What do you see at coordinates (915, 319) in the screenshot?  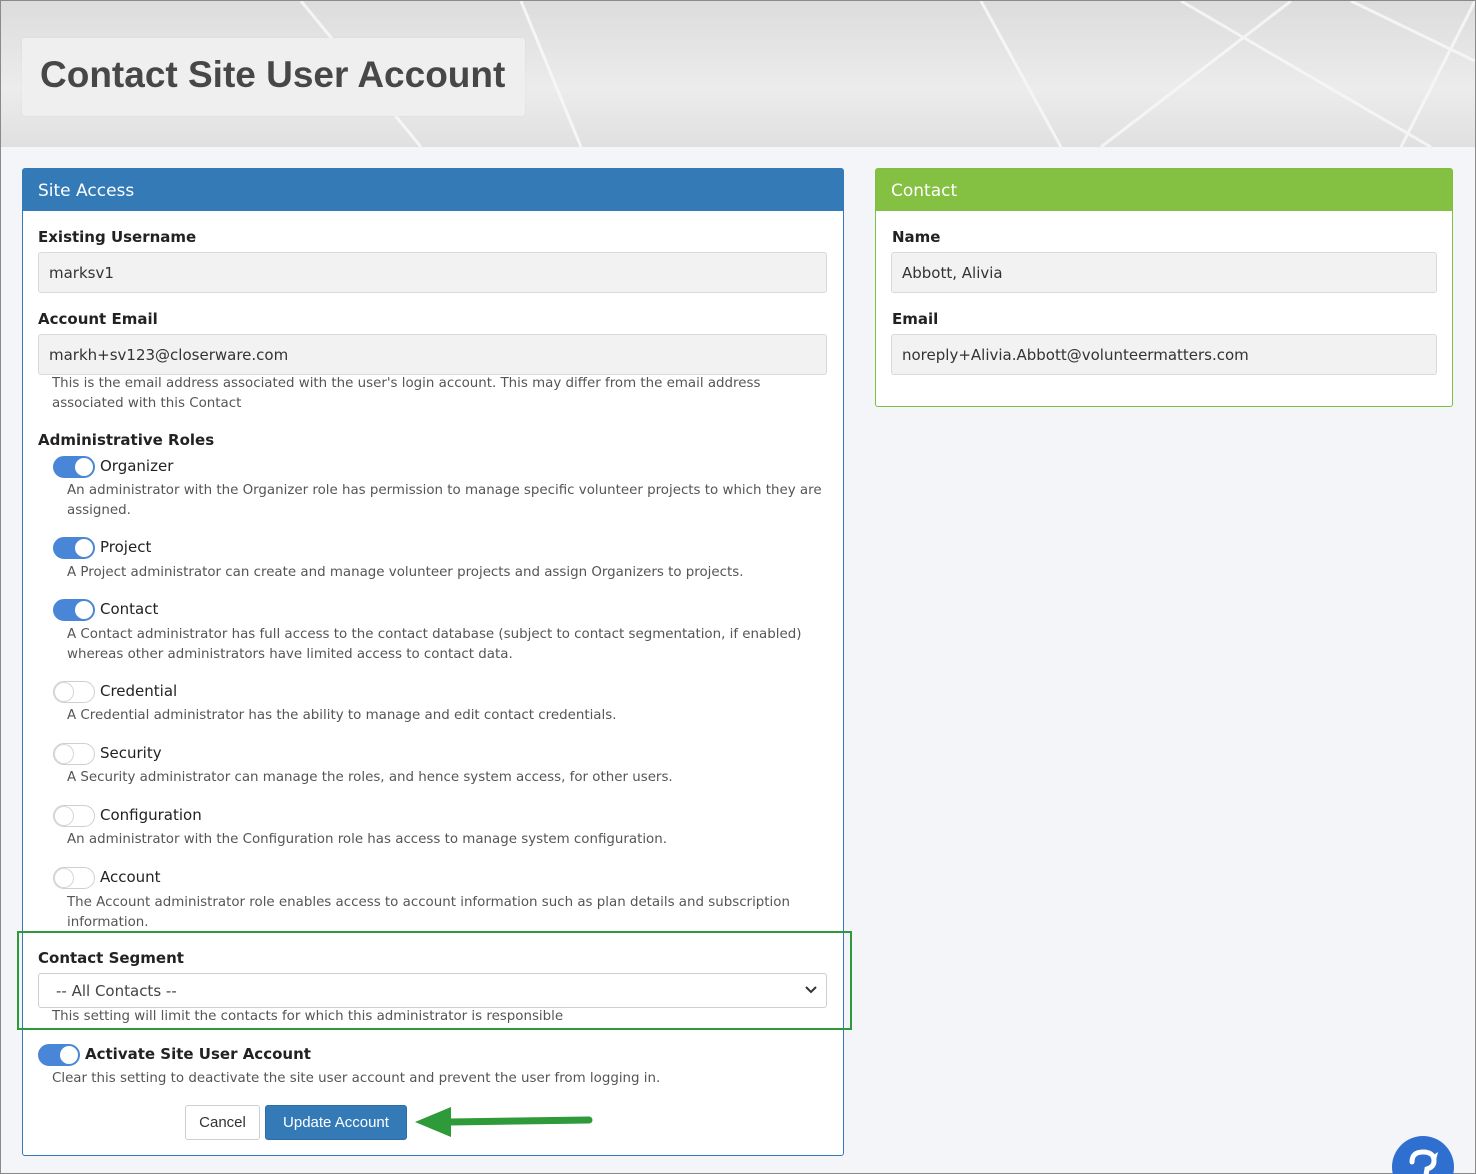 I see `contact-email-label: Email` at bounding box center [915, 319].